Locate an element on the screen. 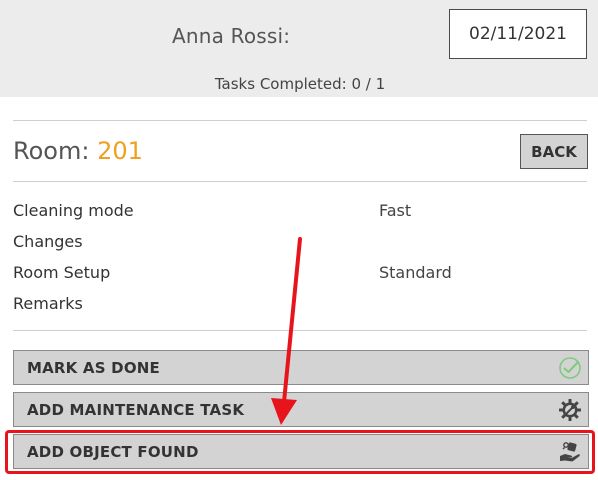 The image size is (598, 480). check-circle-icon is located at coordinates (570, 368).